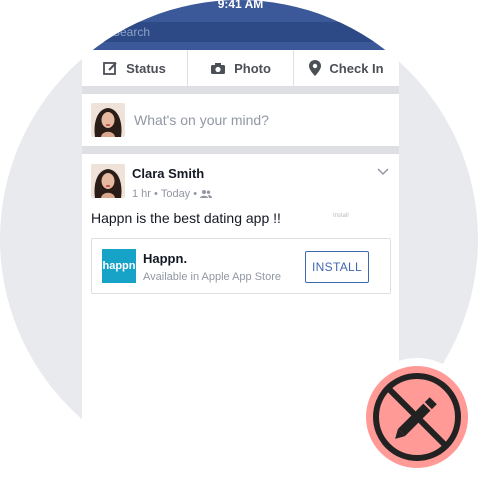  Describe the element at coordinates (315, 68) in the screenshot. I see `location-pin-icon` at that location.